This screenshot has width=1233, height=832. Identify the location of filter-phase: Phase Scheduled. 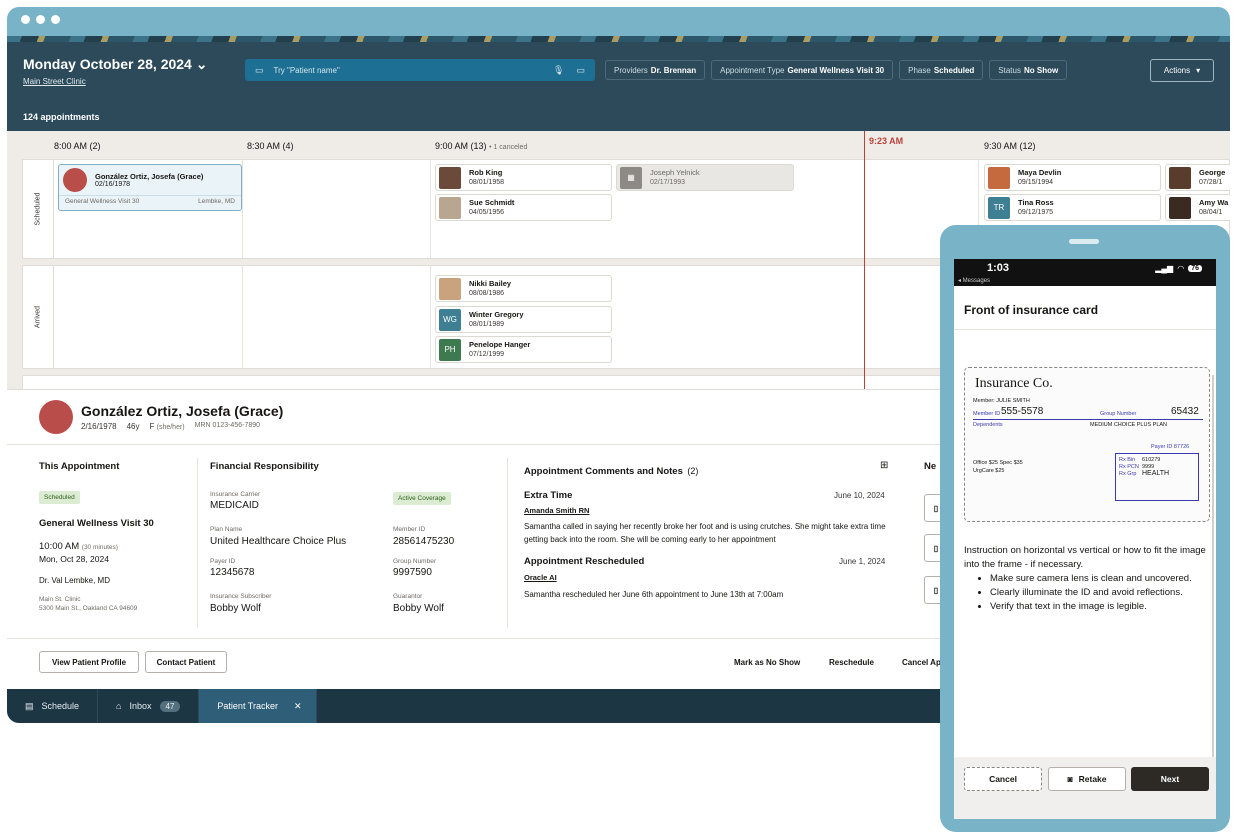
(941, 70).